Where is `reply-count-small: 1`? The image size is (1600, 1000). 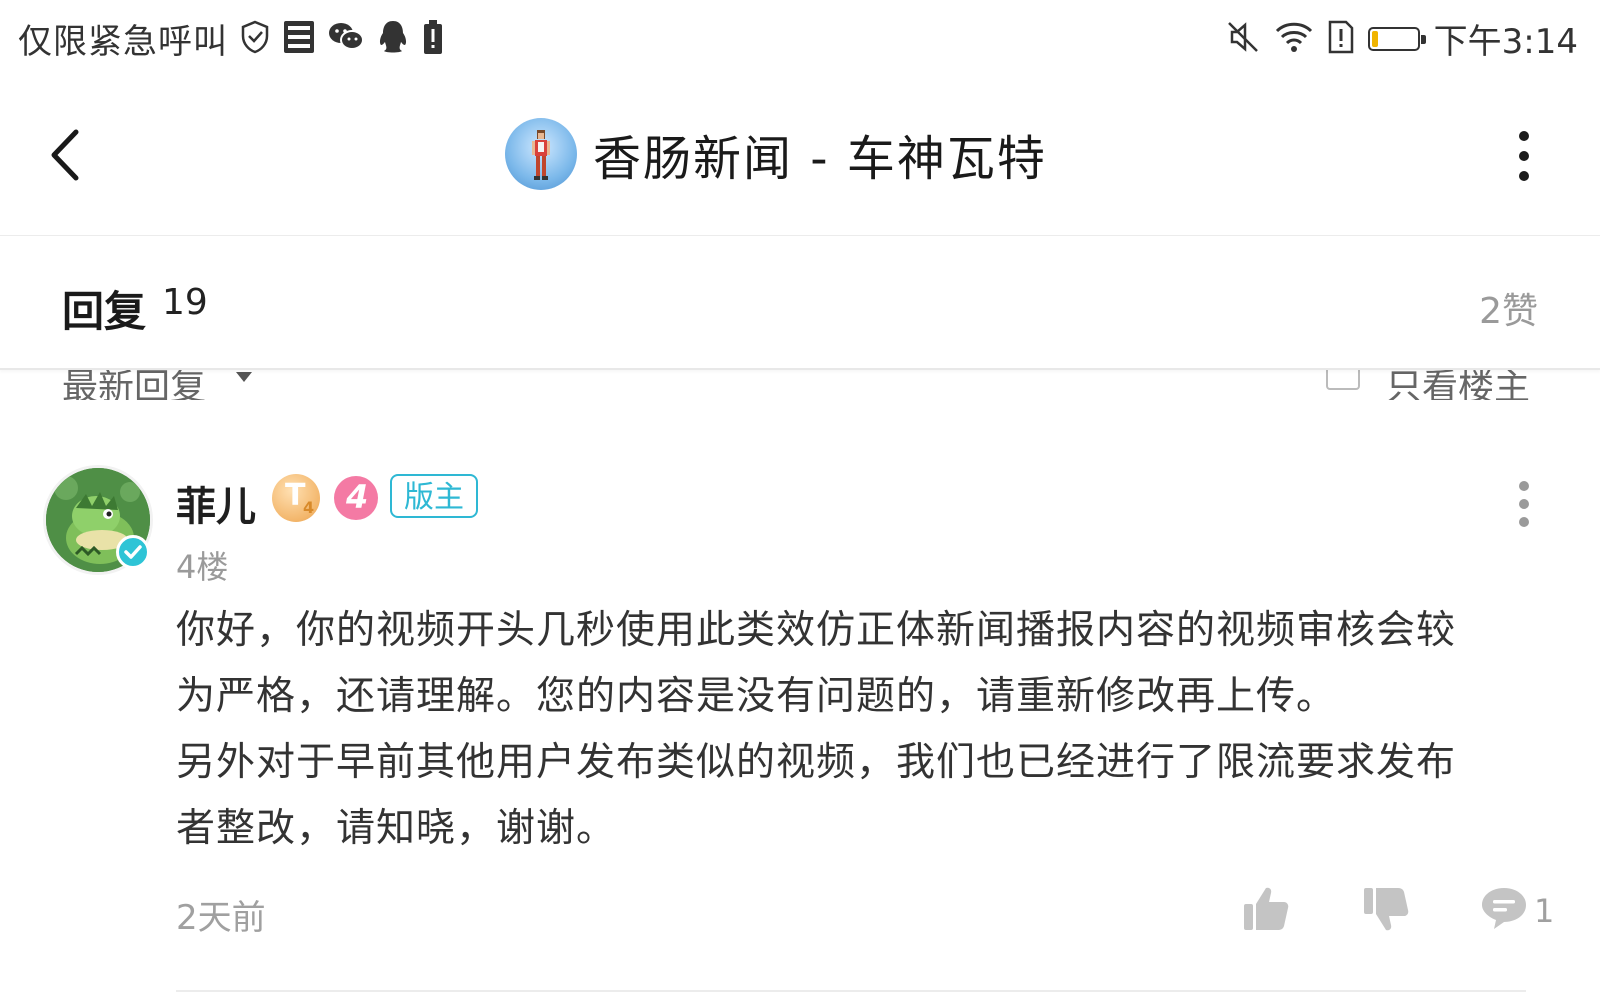 reply-count-small: 1 is located at coordinates (1544, 911).